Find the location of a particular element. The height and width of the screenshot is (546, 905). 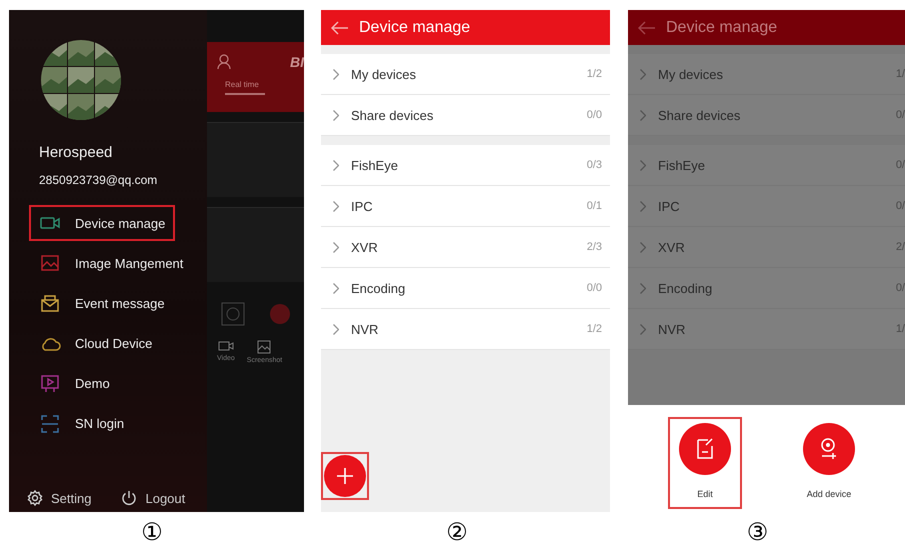

menu-label: Event message is located at coordinates (120, 303).